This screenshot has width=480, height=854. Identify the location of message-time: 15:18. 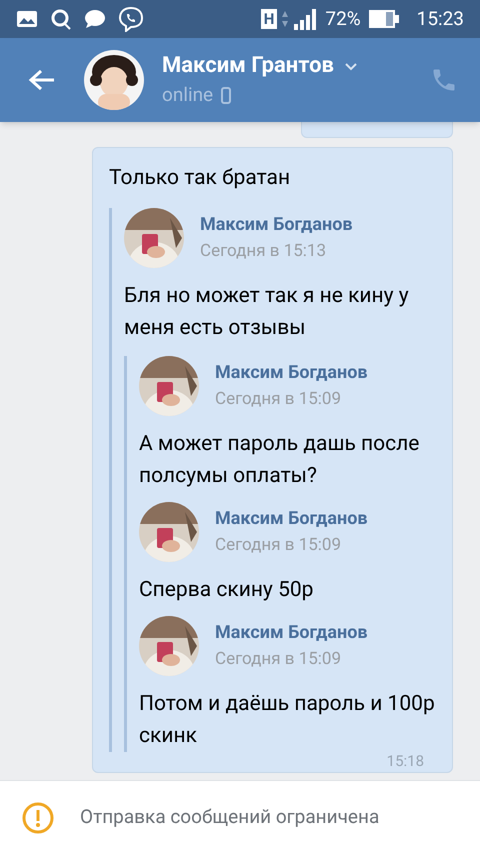
(405, 761).